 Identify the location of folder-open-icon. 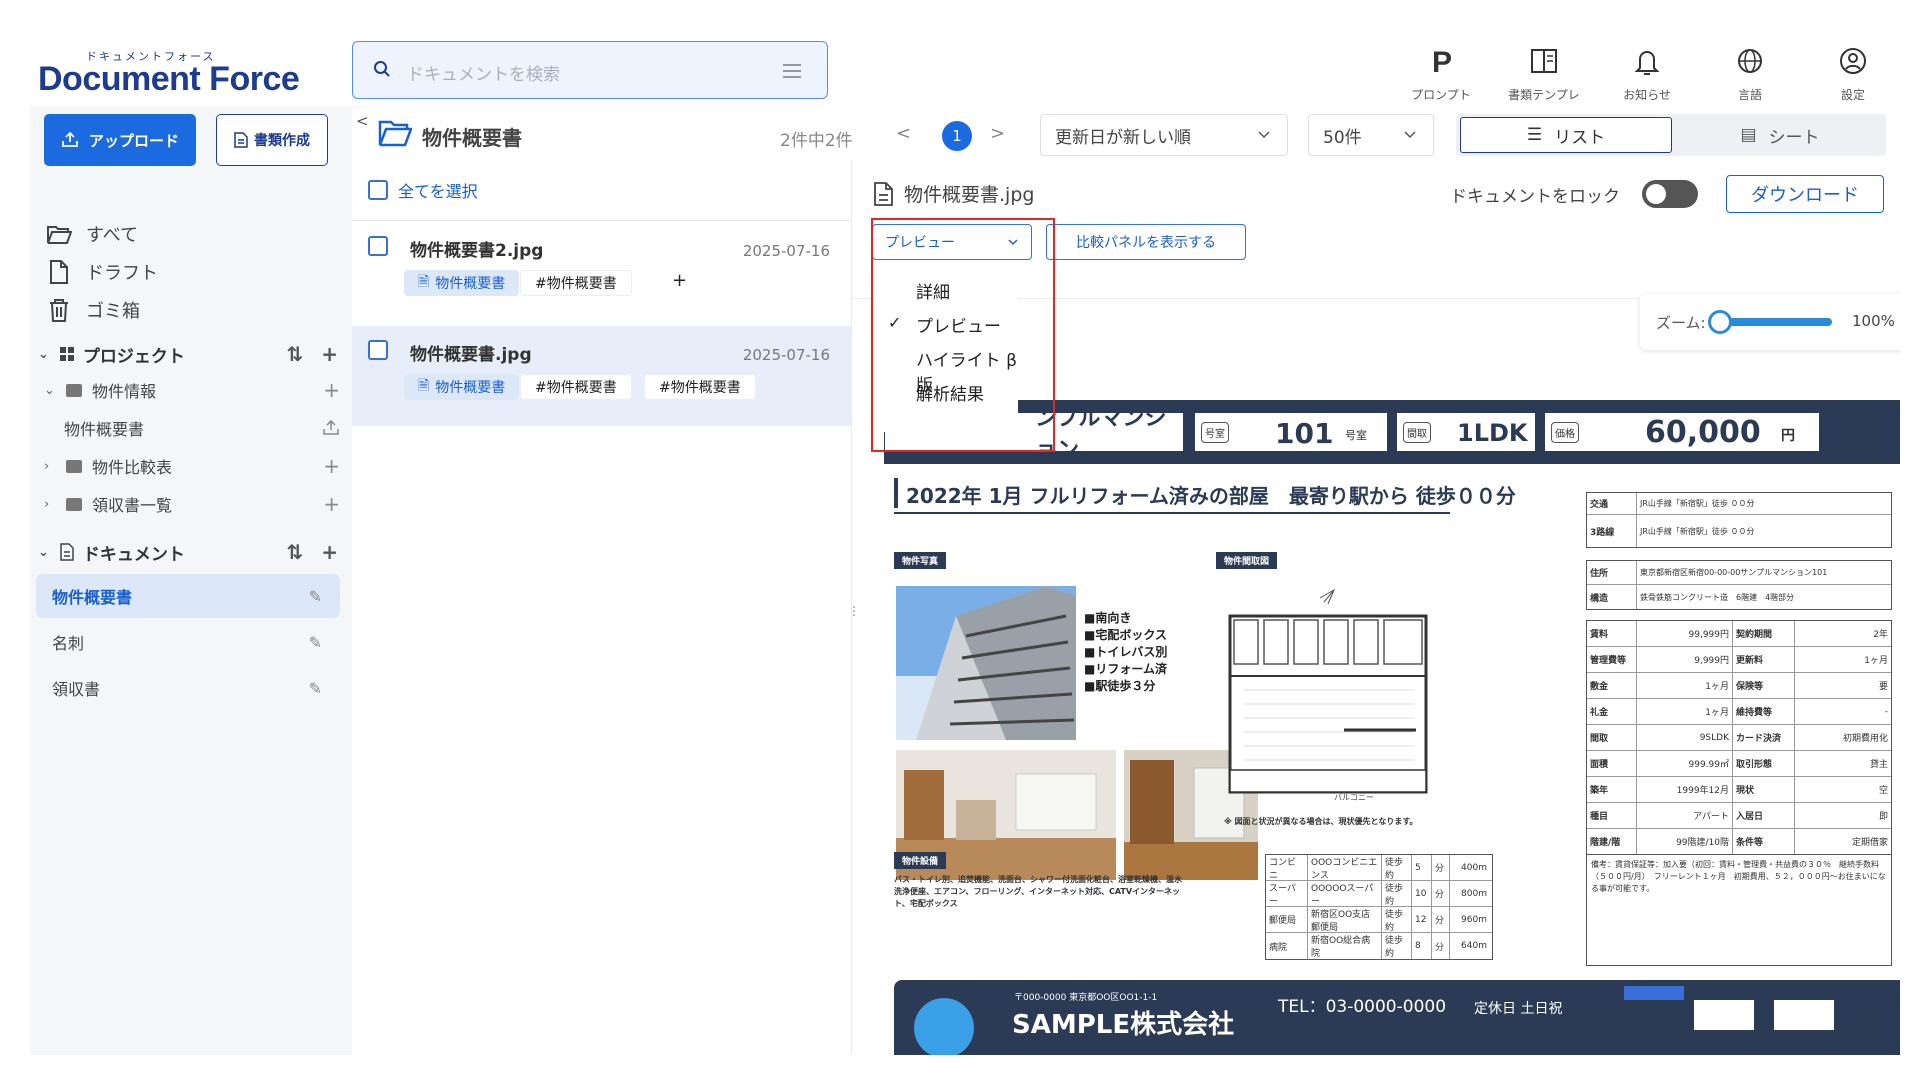
(59, 235).